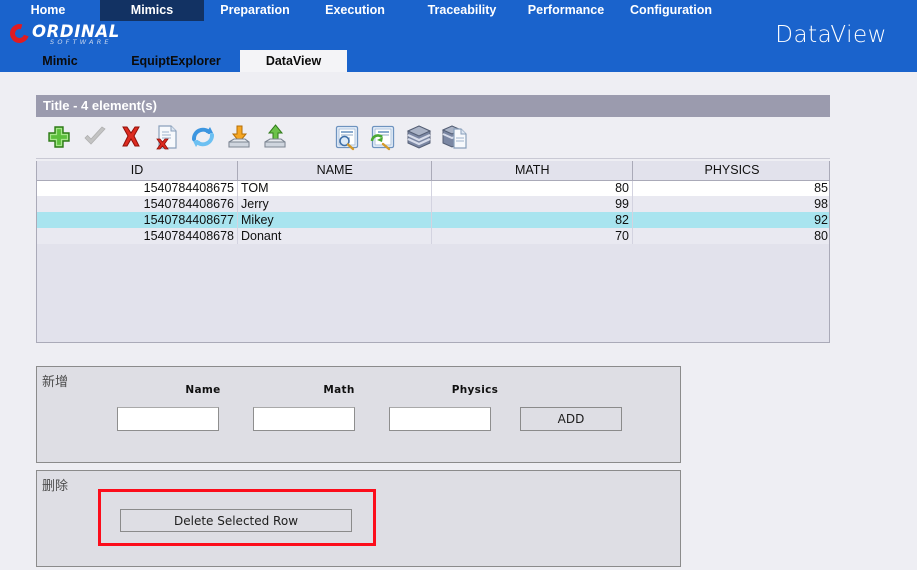 The height and width of the screenshot is (570, 917). I want to click on logo-subtitle: SOFTWARE, so click(81, 42).